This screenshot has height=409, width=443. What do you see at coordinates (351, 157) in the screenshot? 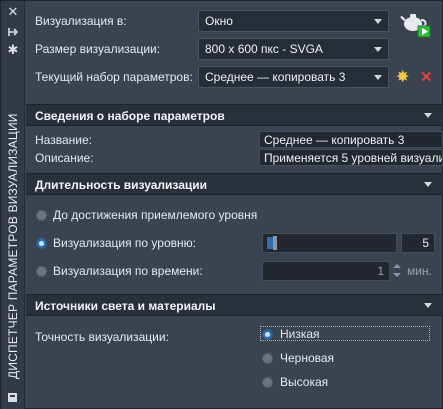
I see `preset-description-field: Применяется 5 уровней визуализации` at bounding box center [351, 157].